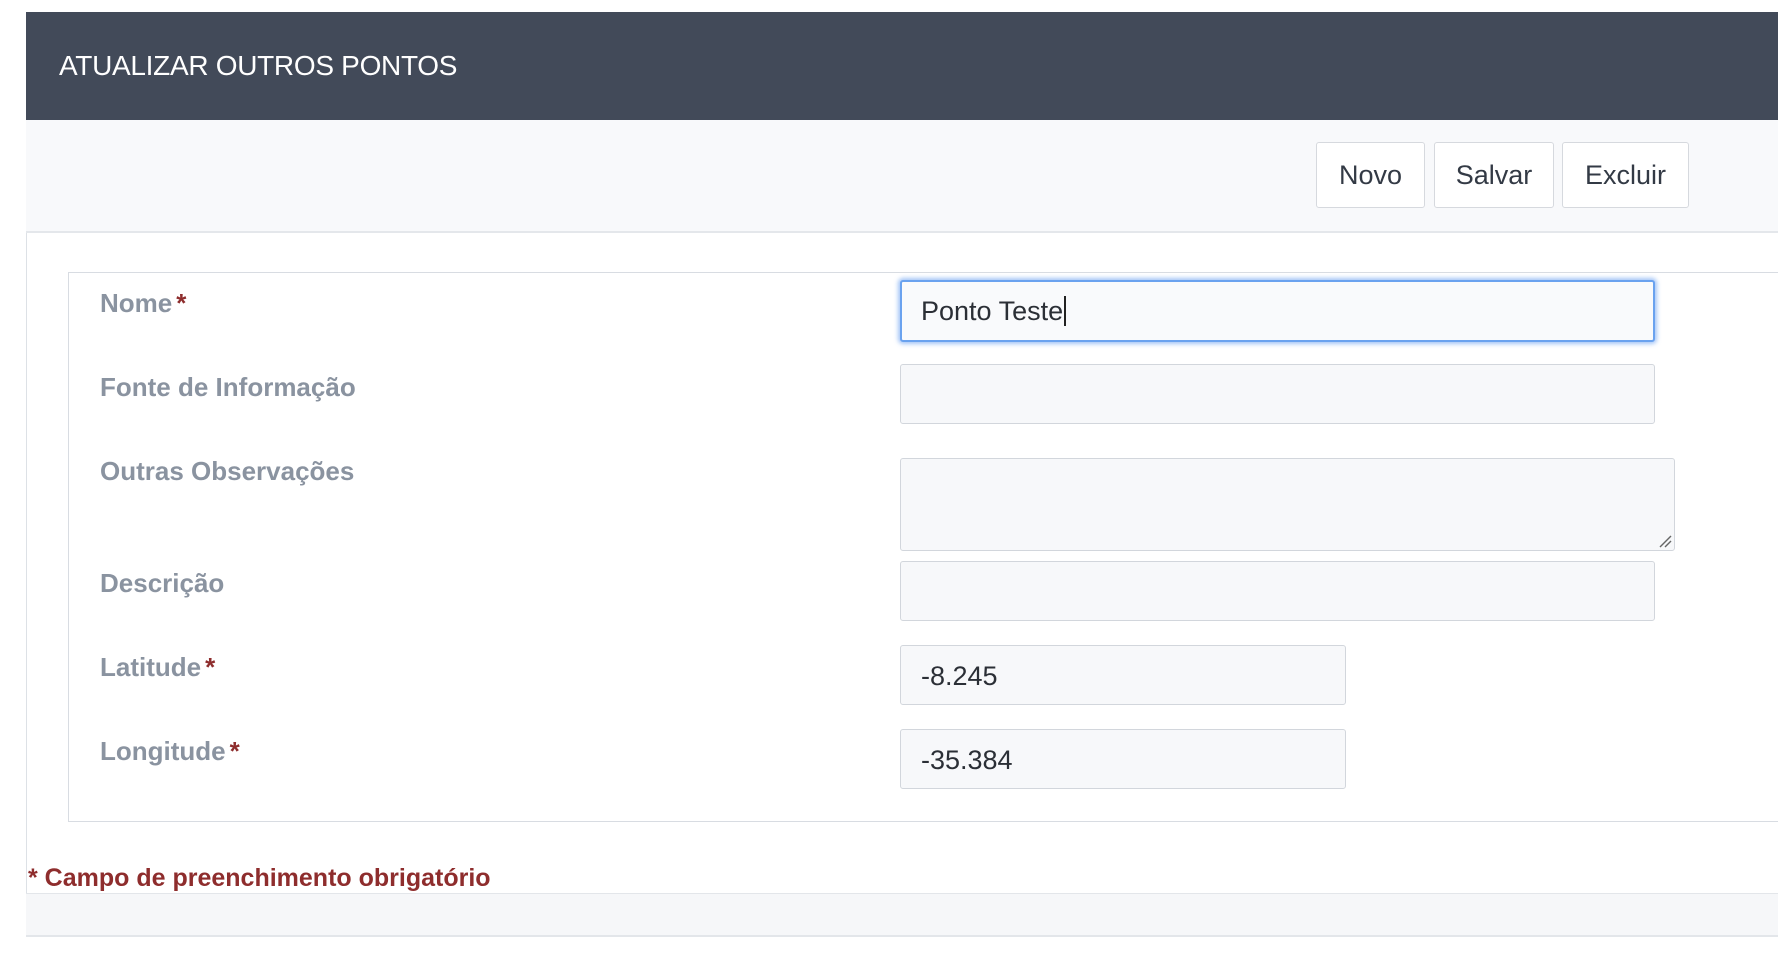 This screenshot has height=966, width=1778. I want to click on delete-button: Excluir, so click(1625, 175).